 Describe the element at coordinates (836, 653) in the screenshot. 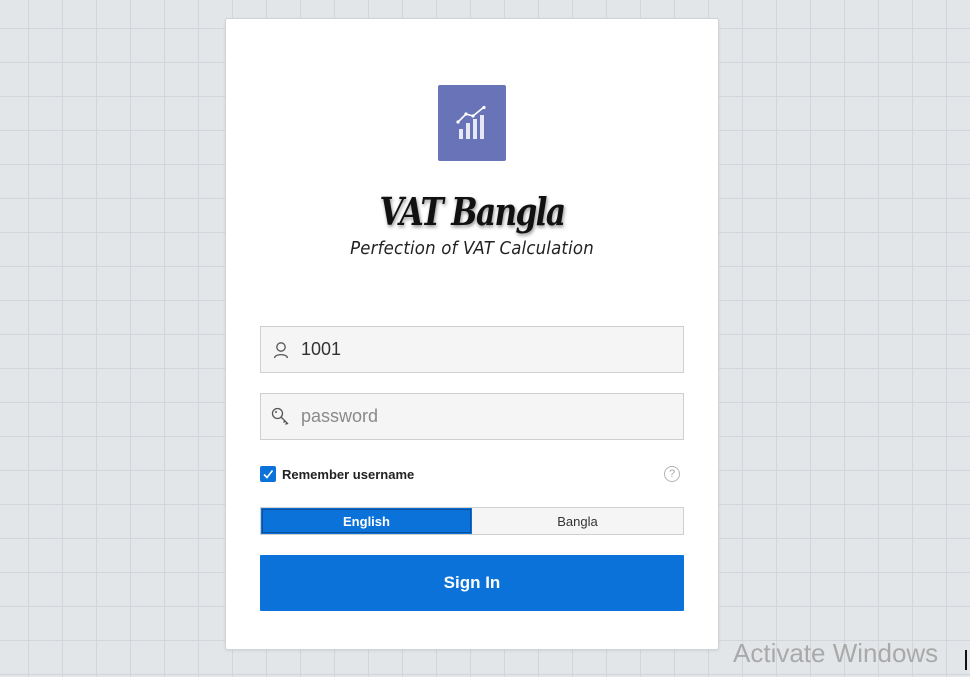

I see `activate-windows-watermark: Activate Windows` at that location.